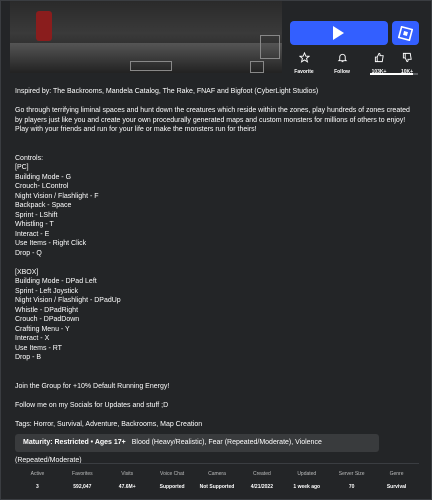  I want to click on stat-header: Camera, so click(217, 474).